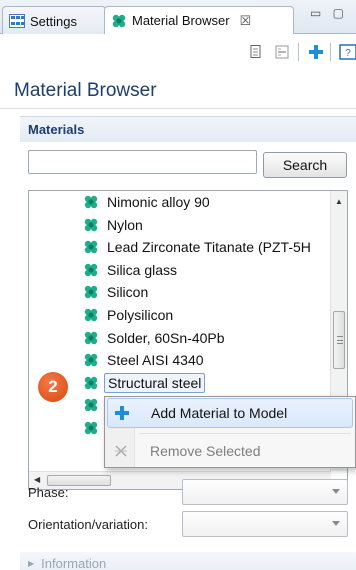  What do you see at coordinates (178, 52) in the screenshot?
I see `toolbar: ?` at bounding box center [178, 52].